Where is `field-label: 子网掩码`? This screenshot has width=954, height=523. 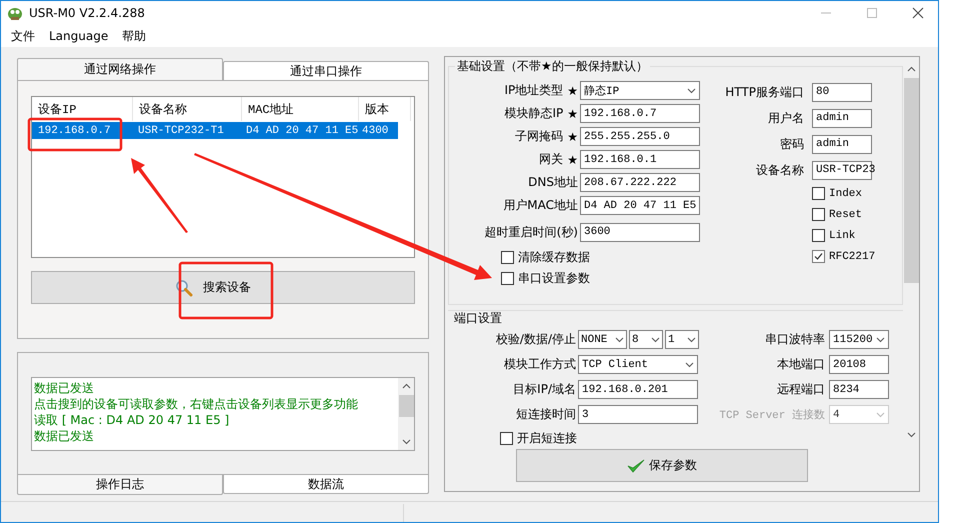 field-label: 子网掩码 is located at coordinates (539, 136).